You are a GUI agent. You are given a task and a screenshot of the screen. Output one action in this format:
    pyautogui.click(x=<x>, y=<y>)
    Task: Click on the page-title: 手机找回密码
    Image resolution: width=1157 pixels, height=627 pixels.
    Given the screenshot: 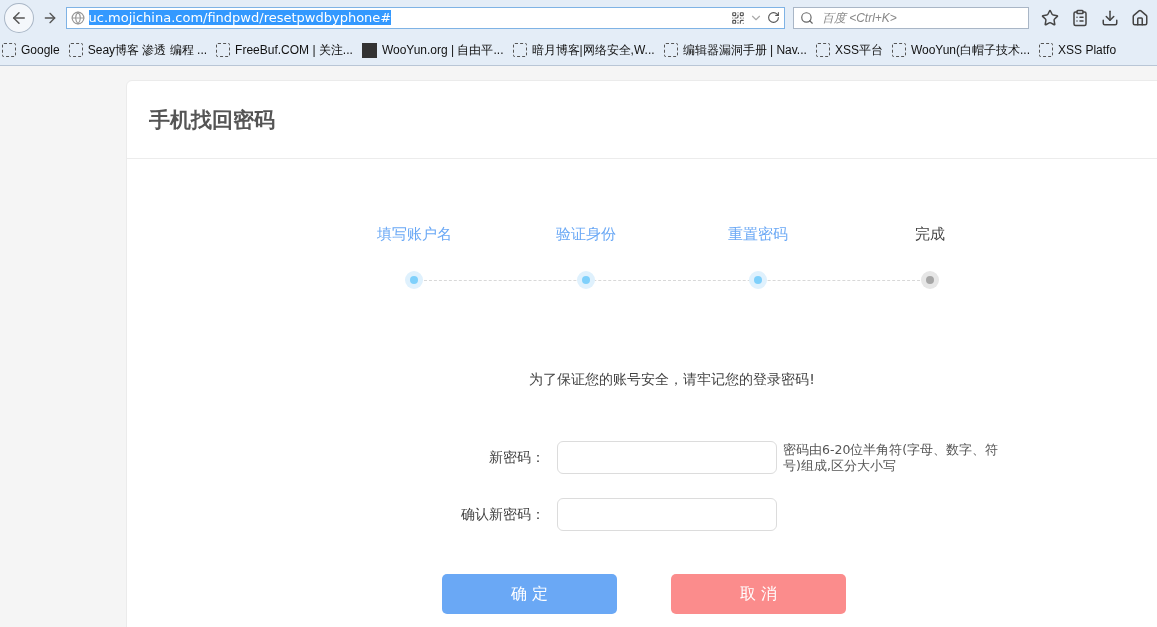 What is the action you would take?
    pyautogui.click(x=212, y=120)
    